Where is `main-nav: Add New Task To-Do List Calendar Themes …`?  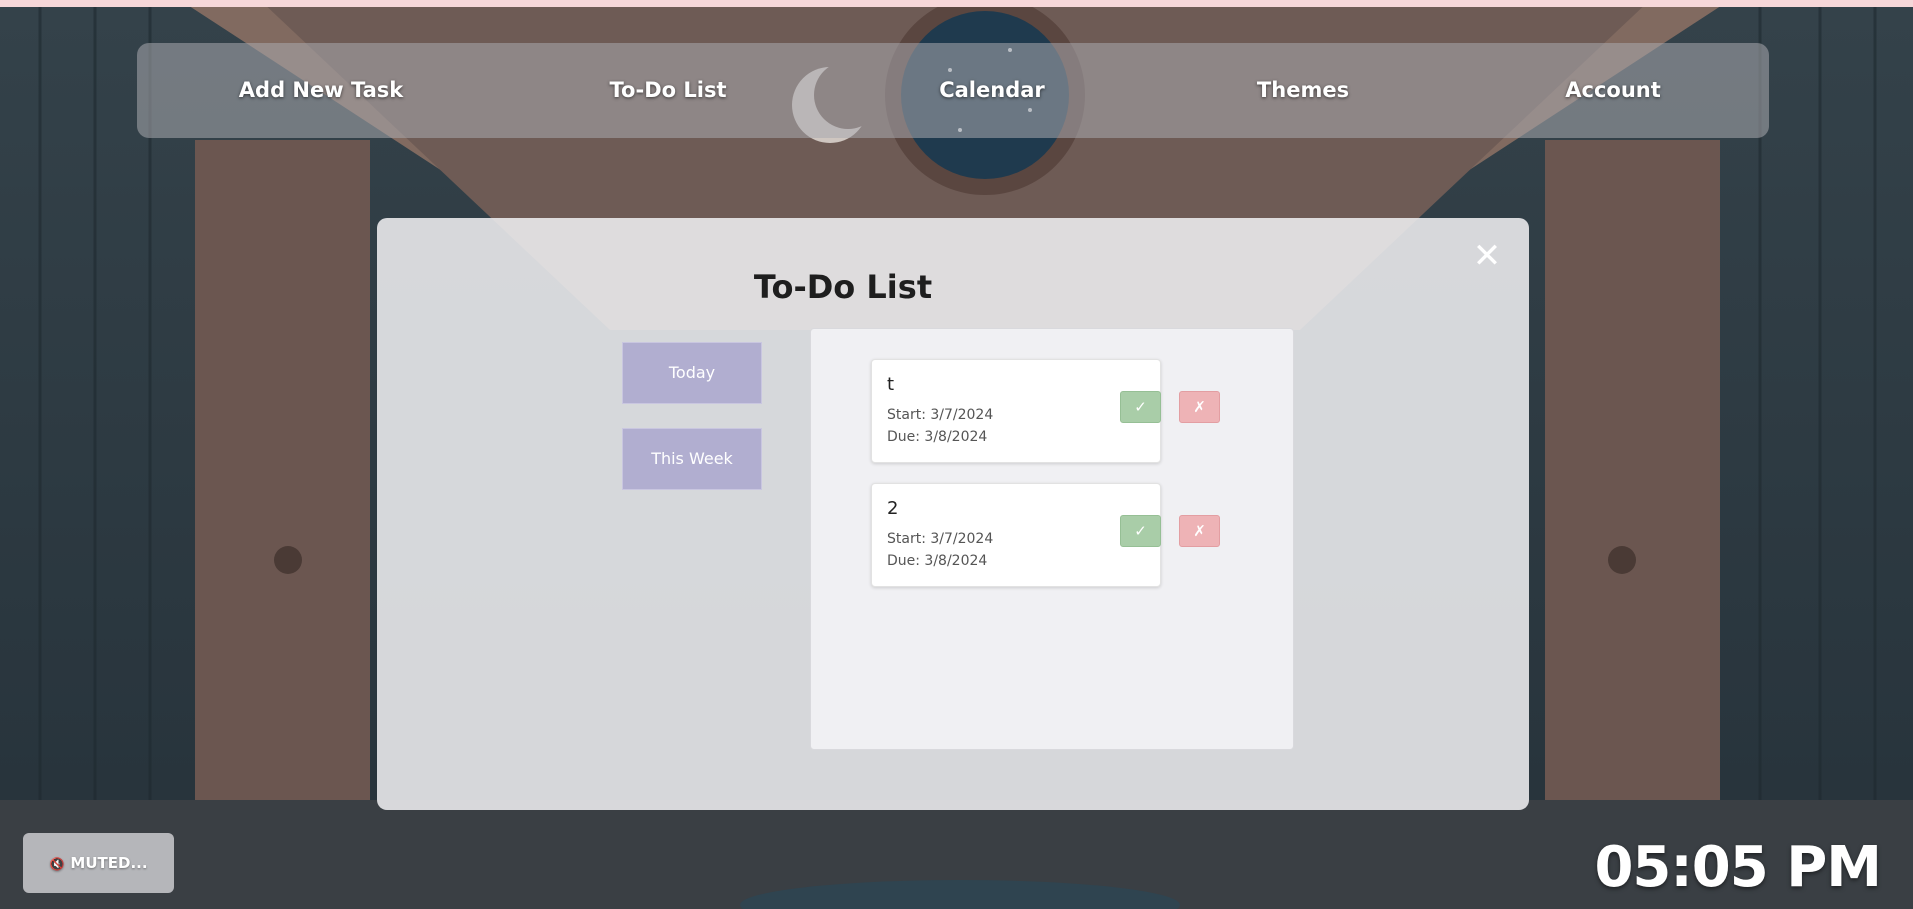
main-nav: Add New Task To-Do List Calendar Themes … is located at coordinates (953, 90).